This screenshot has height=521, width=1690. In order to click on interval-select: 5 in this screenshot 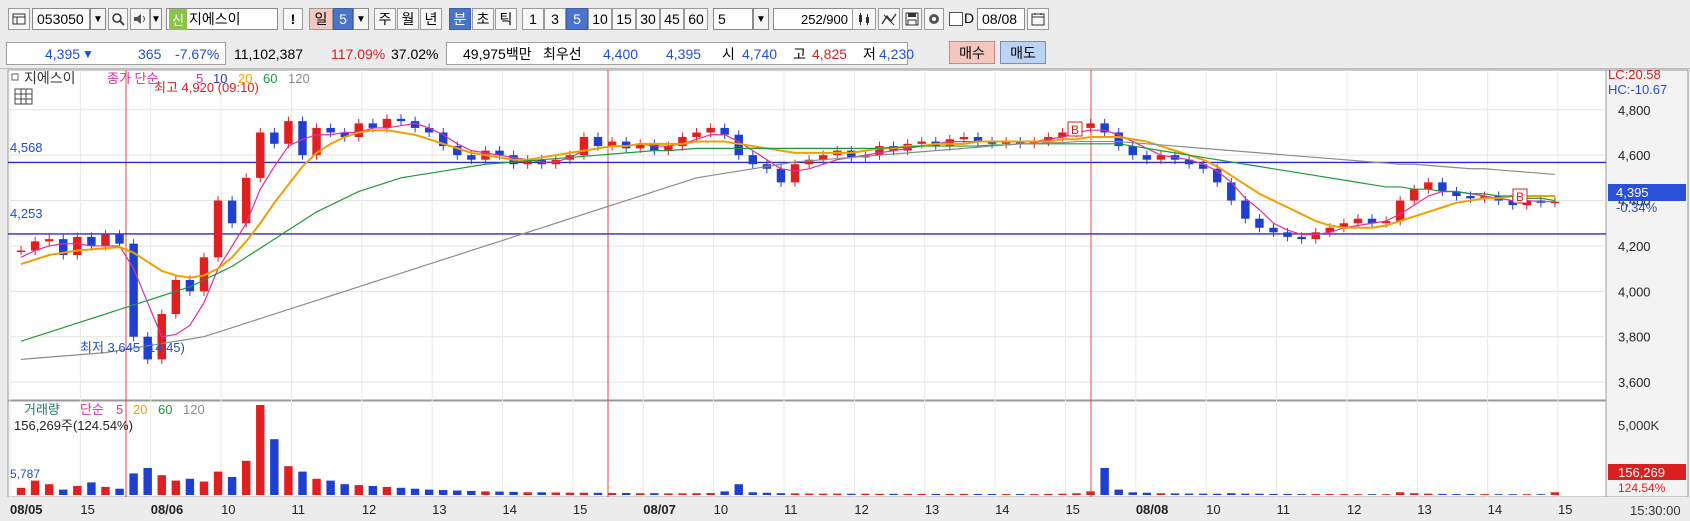, I will do `click(733, 19)`.